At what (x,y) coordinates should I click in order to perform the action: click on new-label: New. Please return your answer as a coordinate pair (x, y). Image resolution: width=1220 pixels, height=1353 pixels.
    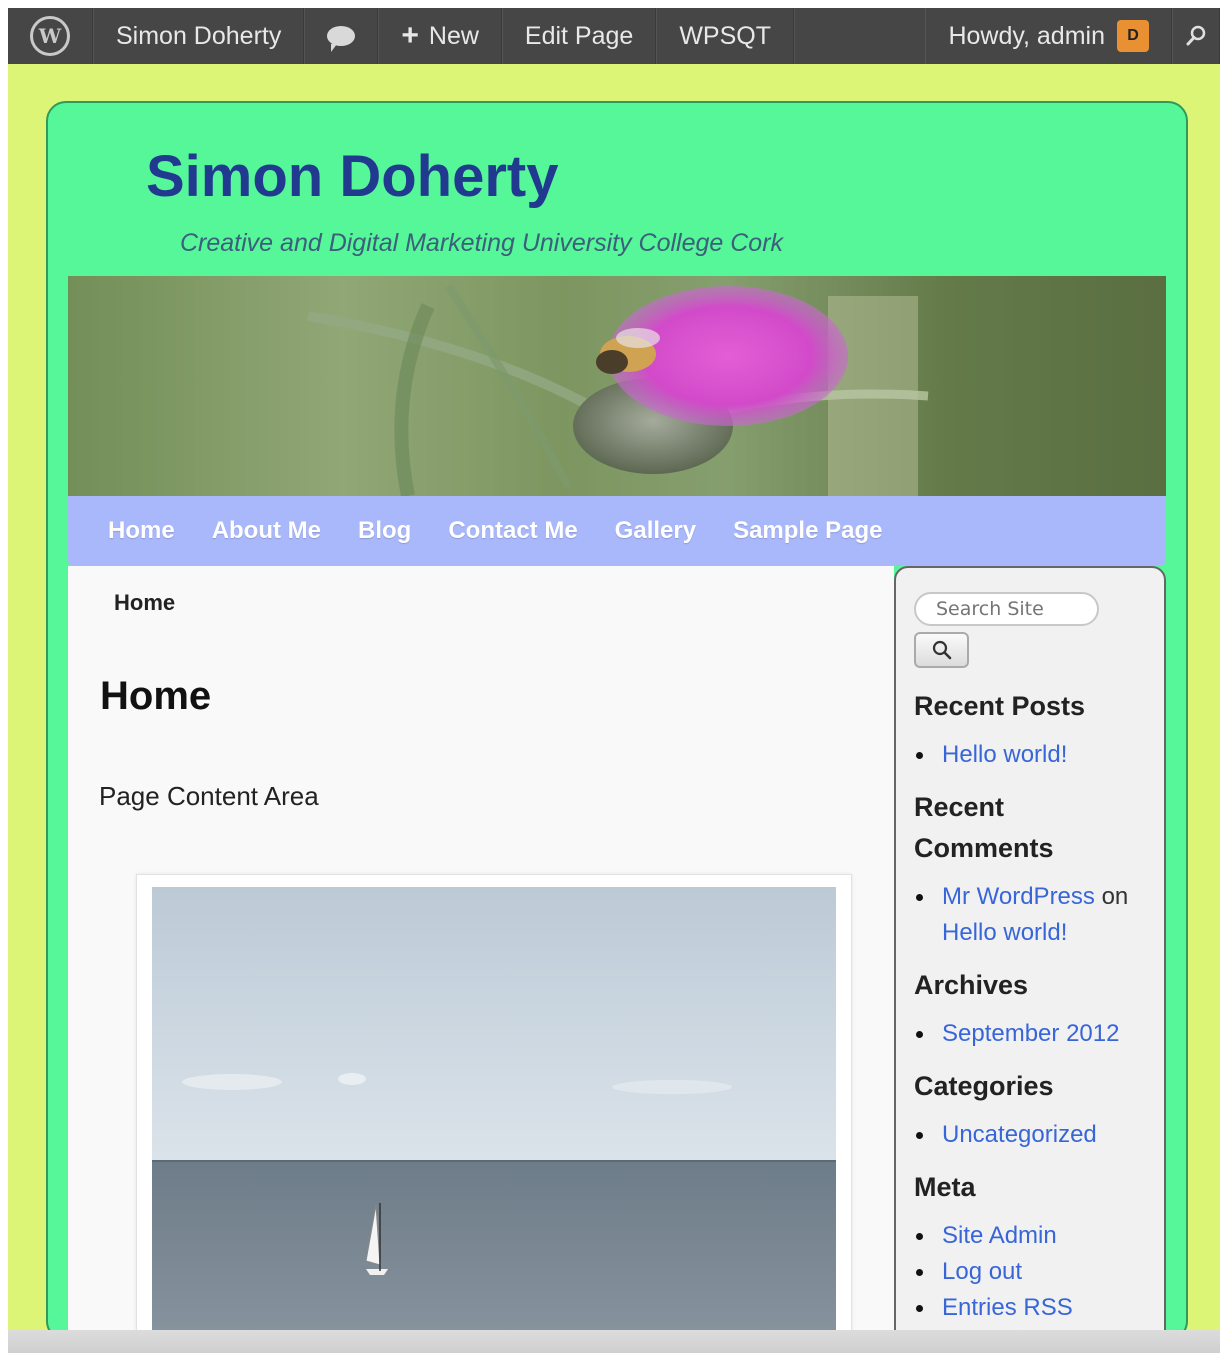
    Looking at the image, I should click on (453, 35).